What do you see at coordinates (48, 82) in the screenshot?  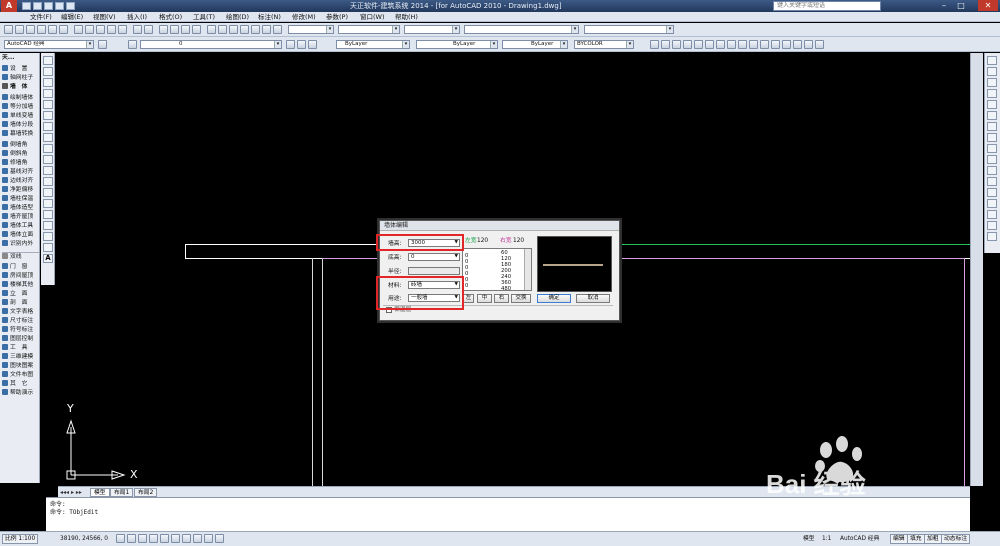 I see `polyline-icon` at bounding box center [48, 82].